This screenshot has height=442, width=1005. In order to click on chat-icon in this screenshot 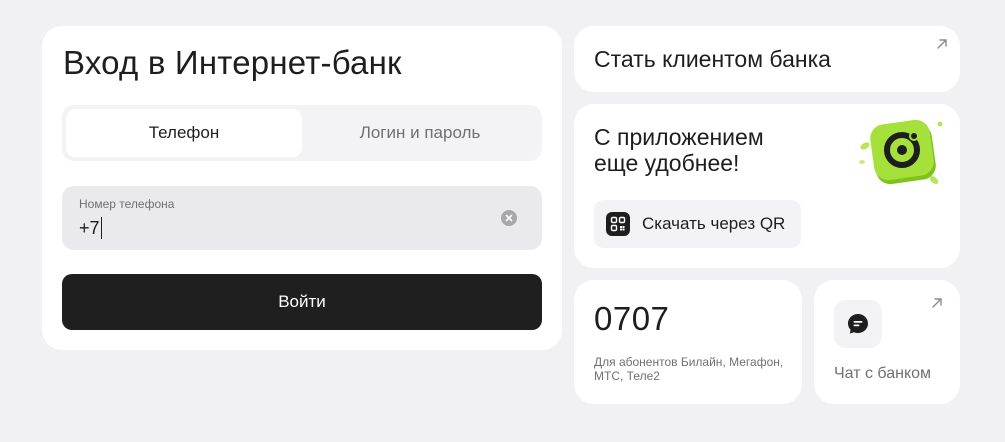, I will do `click(858, 324)`.